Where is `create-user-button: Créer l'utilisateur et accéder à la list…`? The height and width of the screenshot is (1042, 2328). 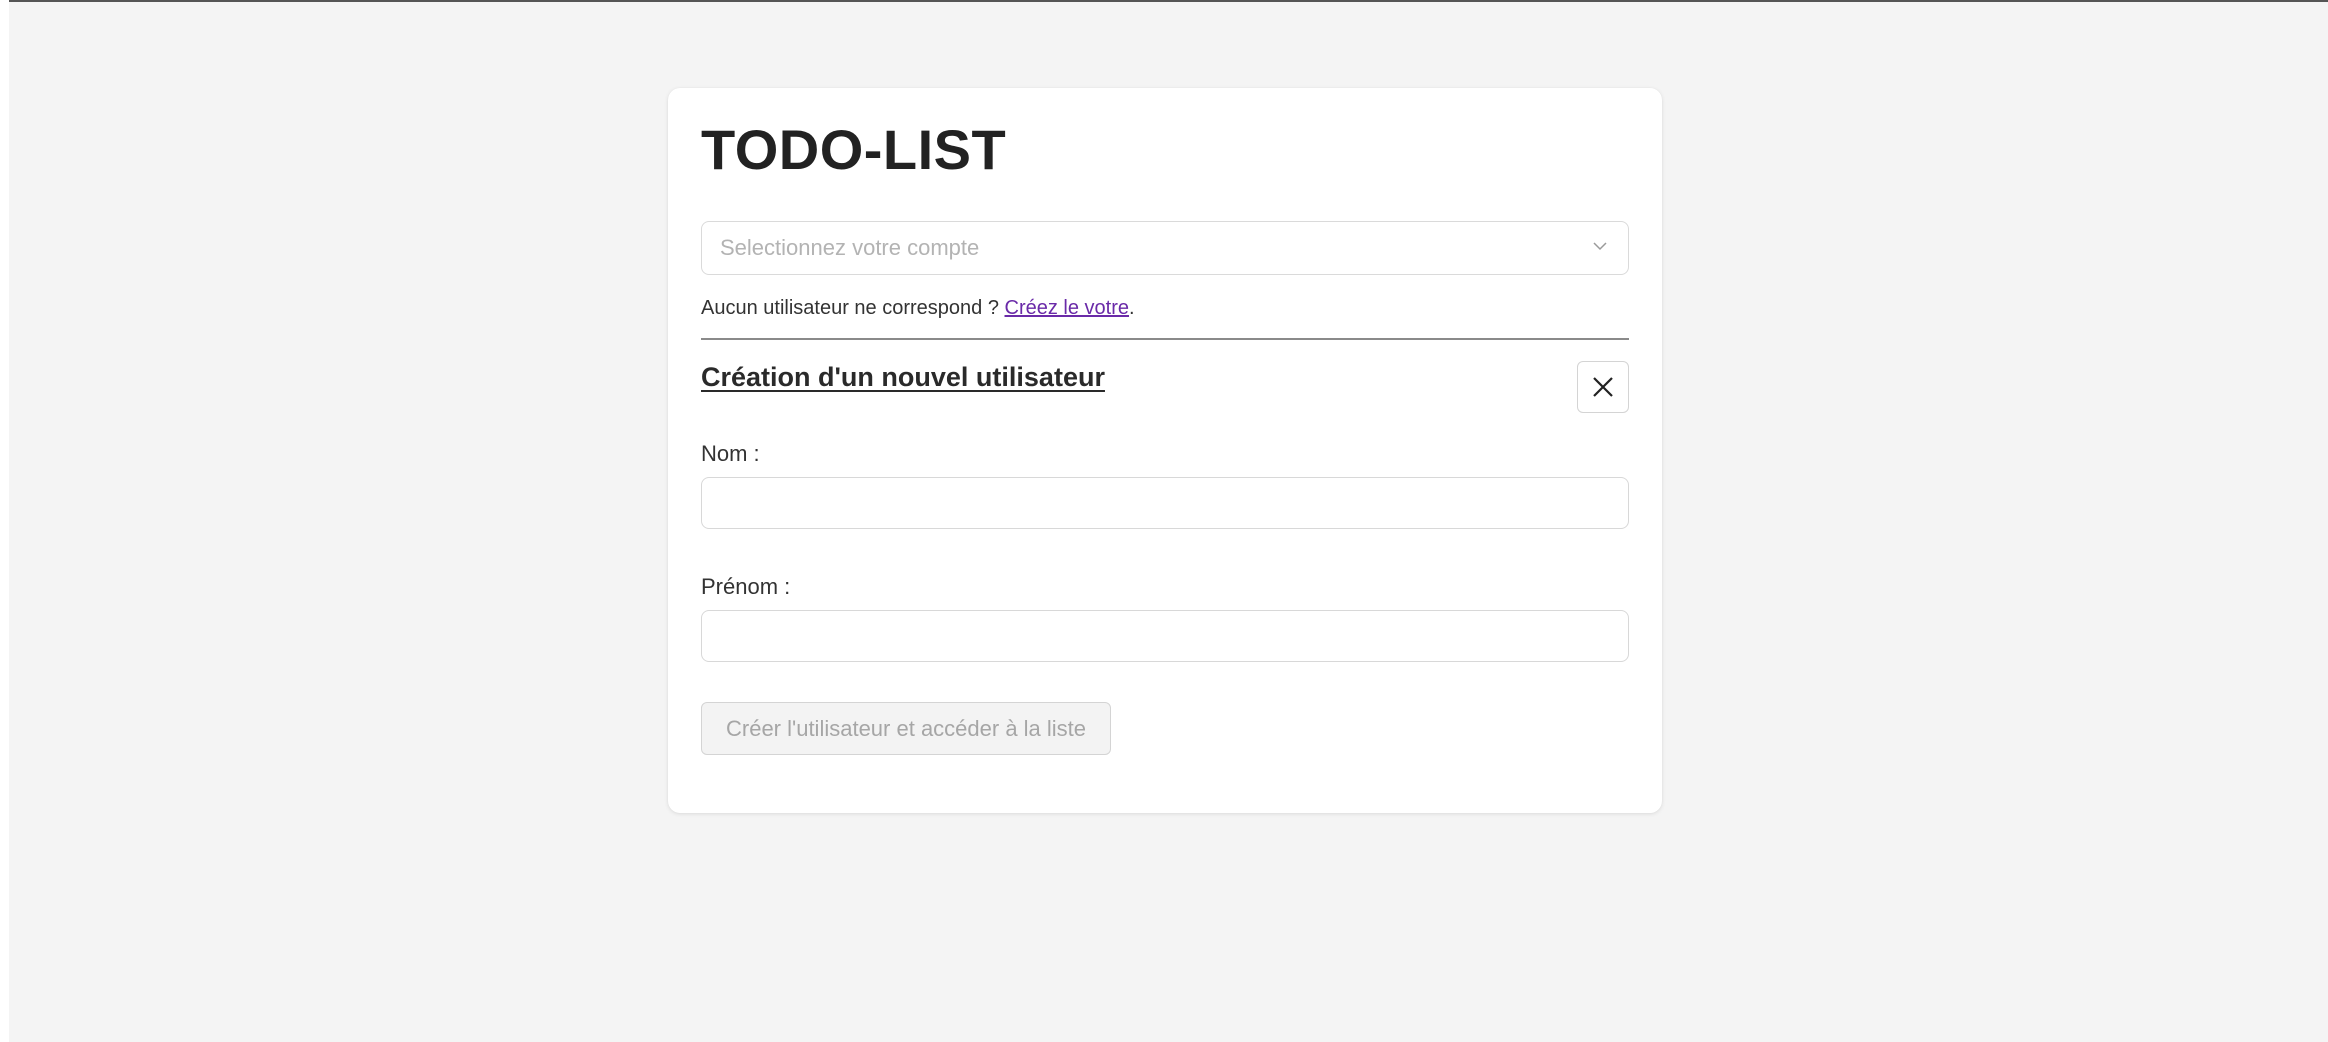 create-user-button: Créer l'utilisateur et accéder à la list… is located at coordinates (906, 728).